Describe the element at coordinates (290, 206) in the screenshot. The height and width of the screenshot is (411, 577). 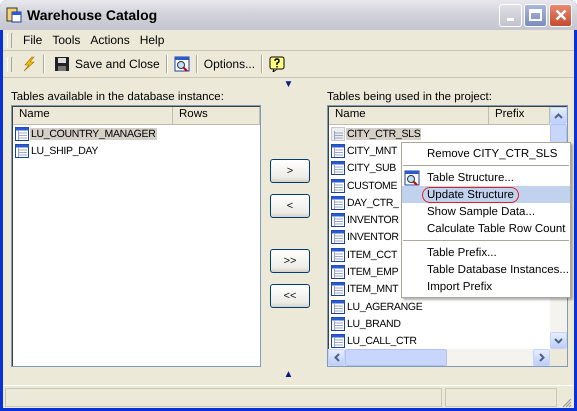
I see `move-button: <` at that location.